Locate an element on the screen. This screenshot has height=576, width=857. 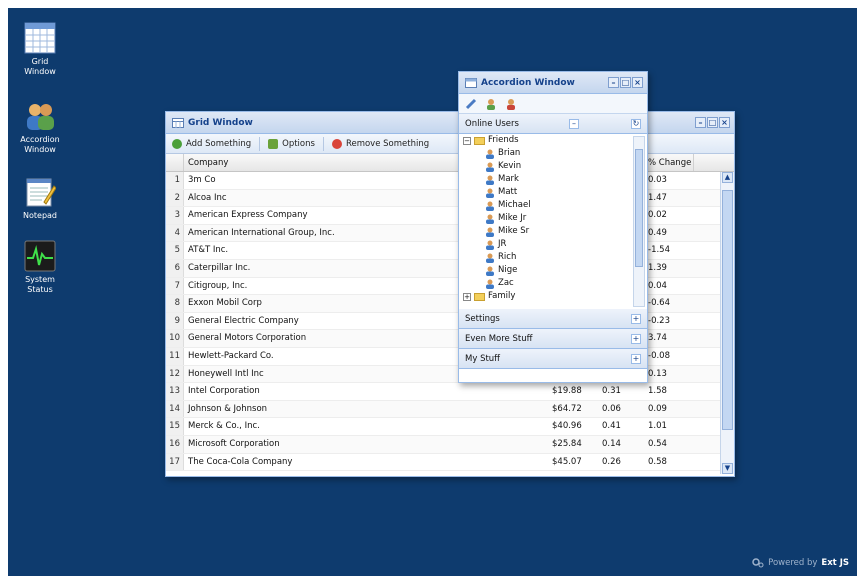
tree-user-label: JR is located at coordinates (502, 244).